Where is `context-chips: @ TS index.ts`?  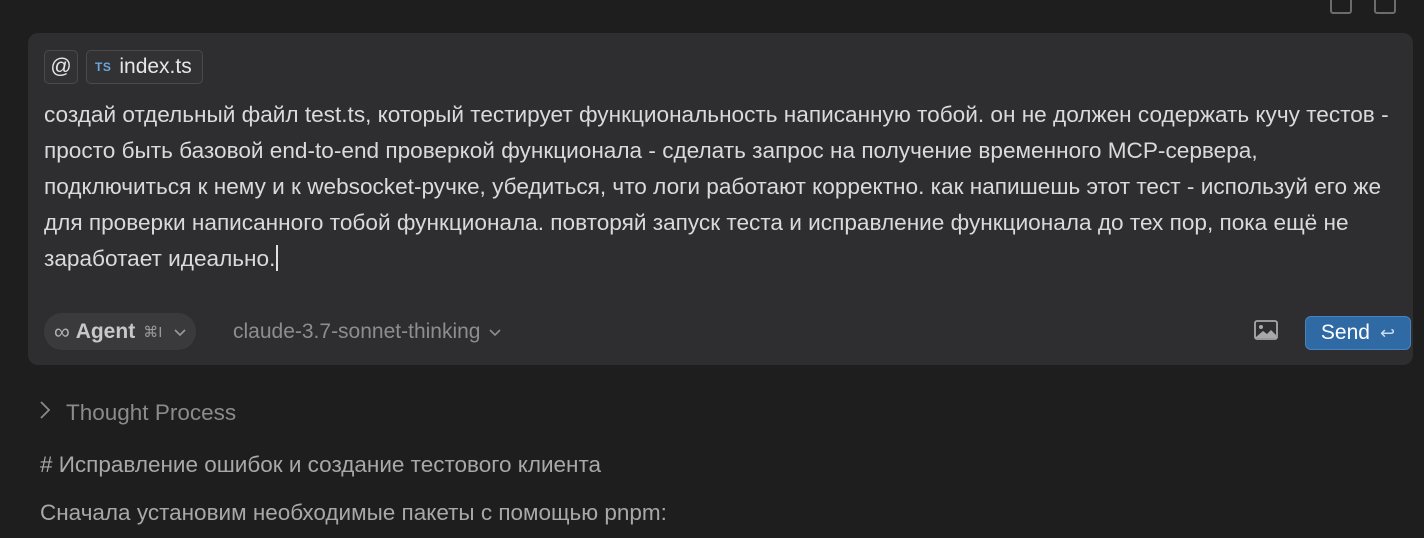 context-chips: @ TS index.ts is located at coordinates (123, 67).